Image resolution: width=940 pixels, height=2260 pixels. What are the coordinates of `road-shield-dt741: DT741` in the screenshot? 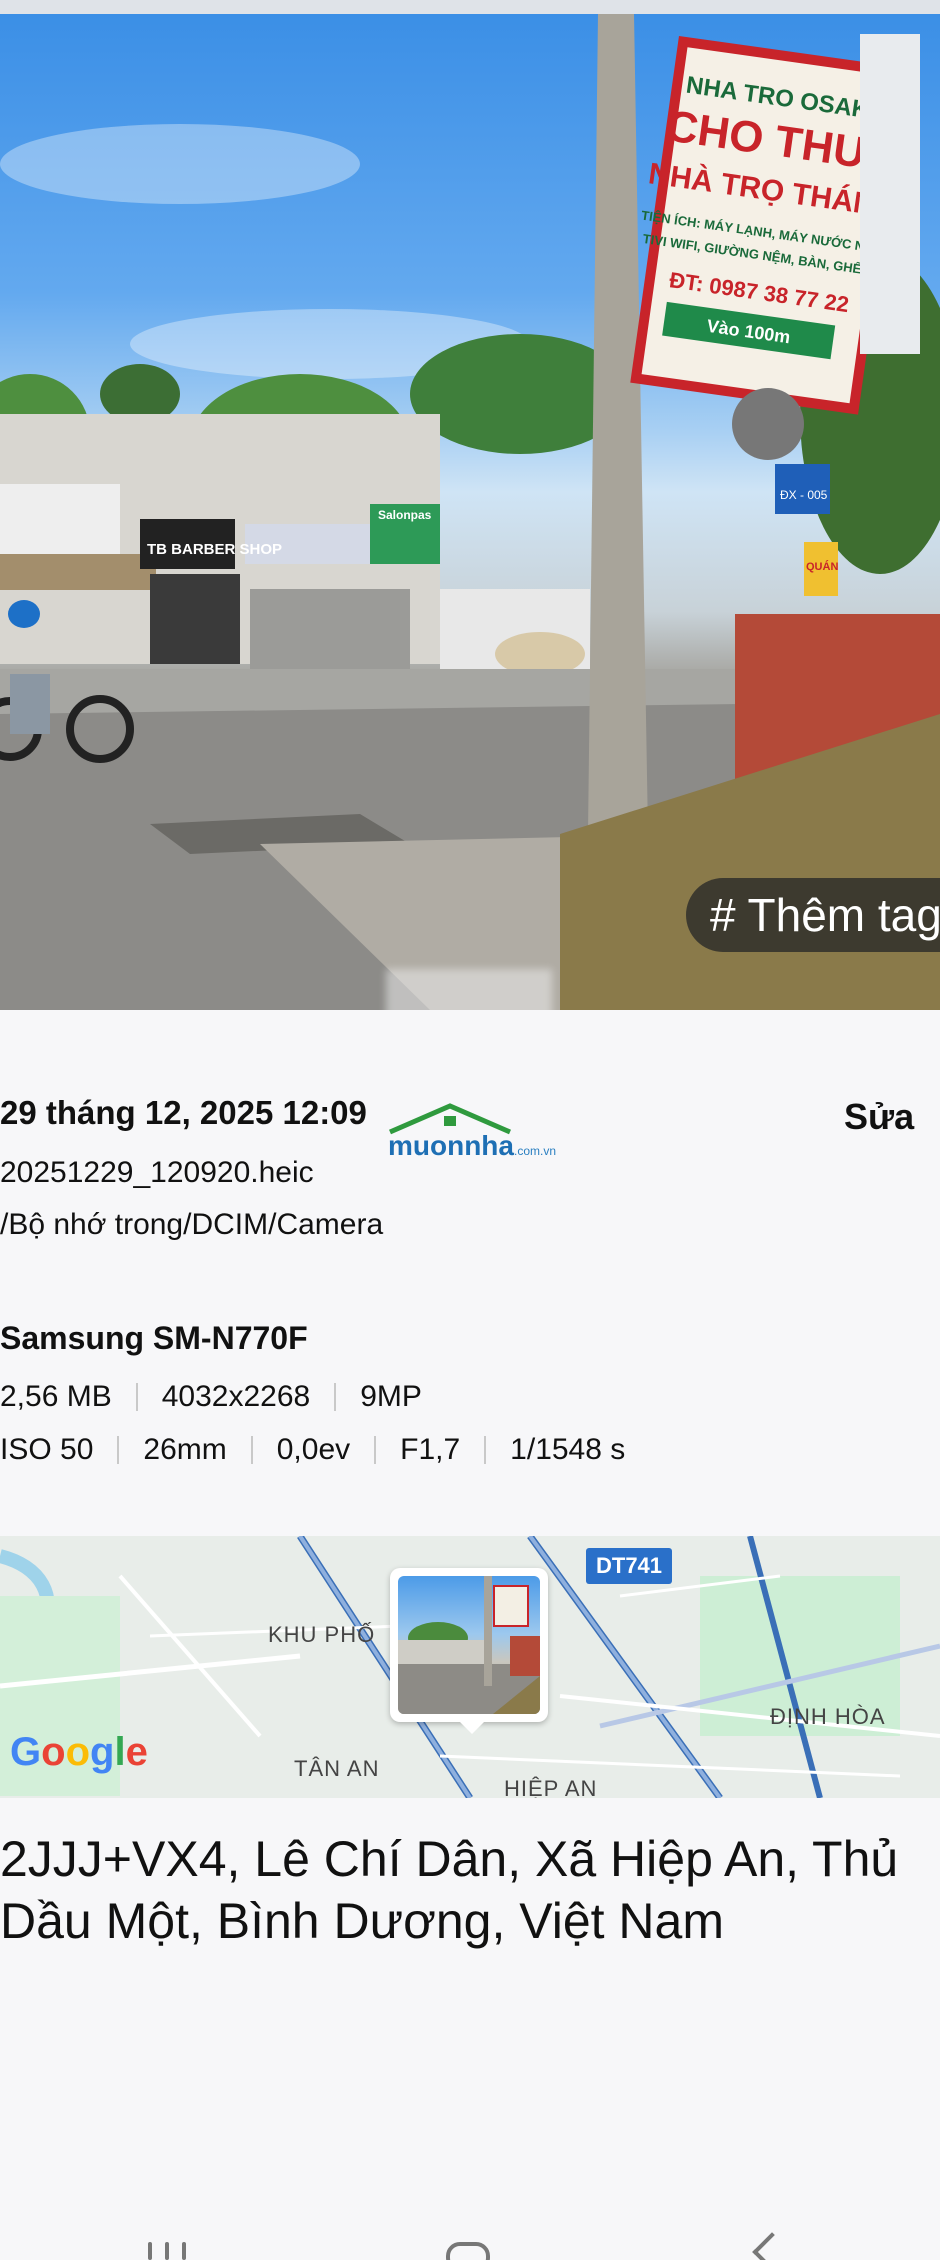 It's located at (629, 1566).